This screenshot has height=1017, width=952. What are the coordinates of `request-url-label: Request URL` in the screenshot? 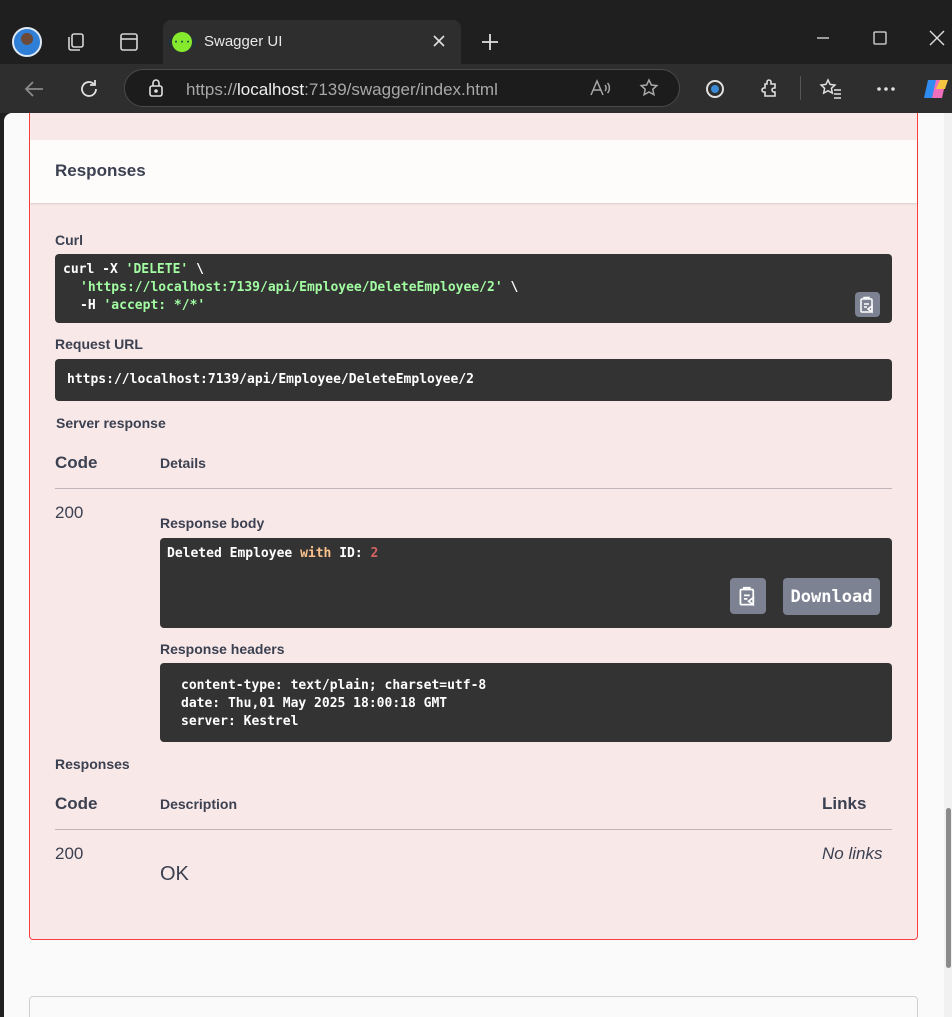 It's located at (99, 344).